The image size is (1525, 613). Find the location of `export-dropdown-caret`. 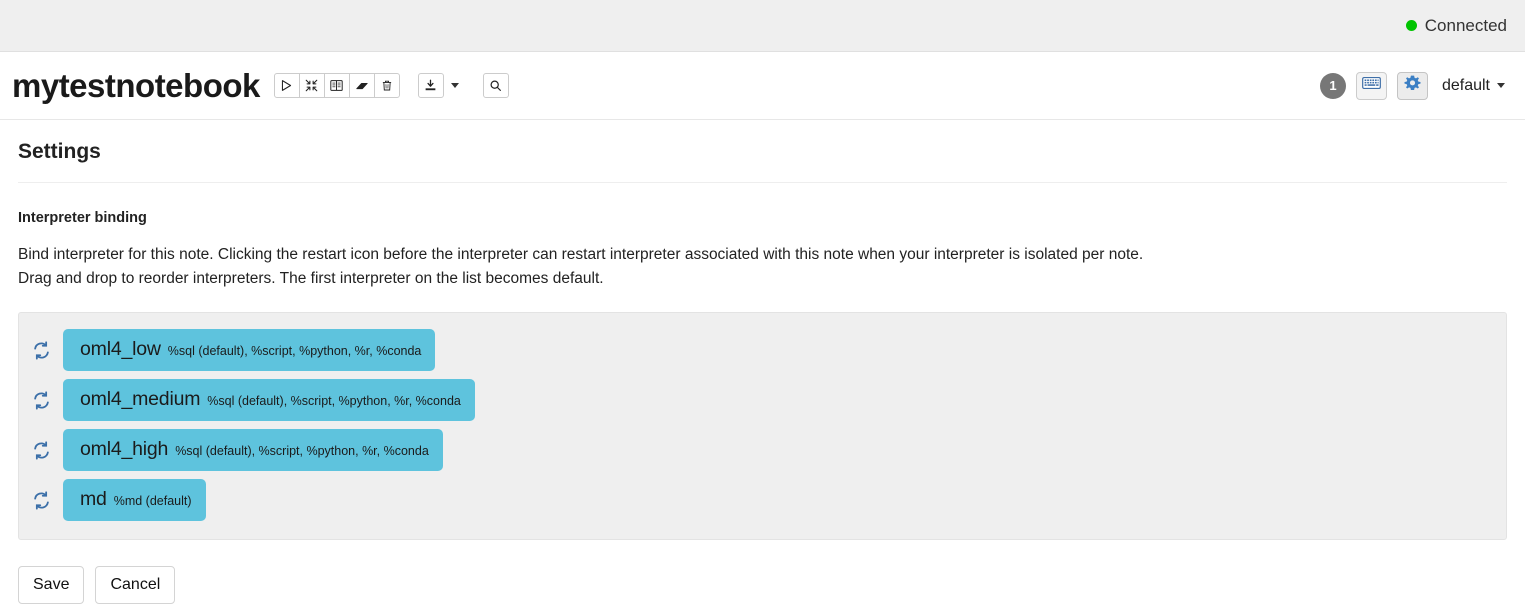

export-dropdown-caret is located at coordinates (454, 85).